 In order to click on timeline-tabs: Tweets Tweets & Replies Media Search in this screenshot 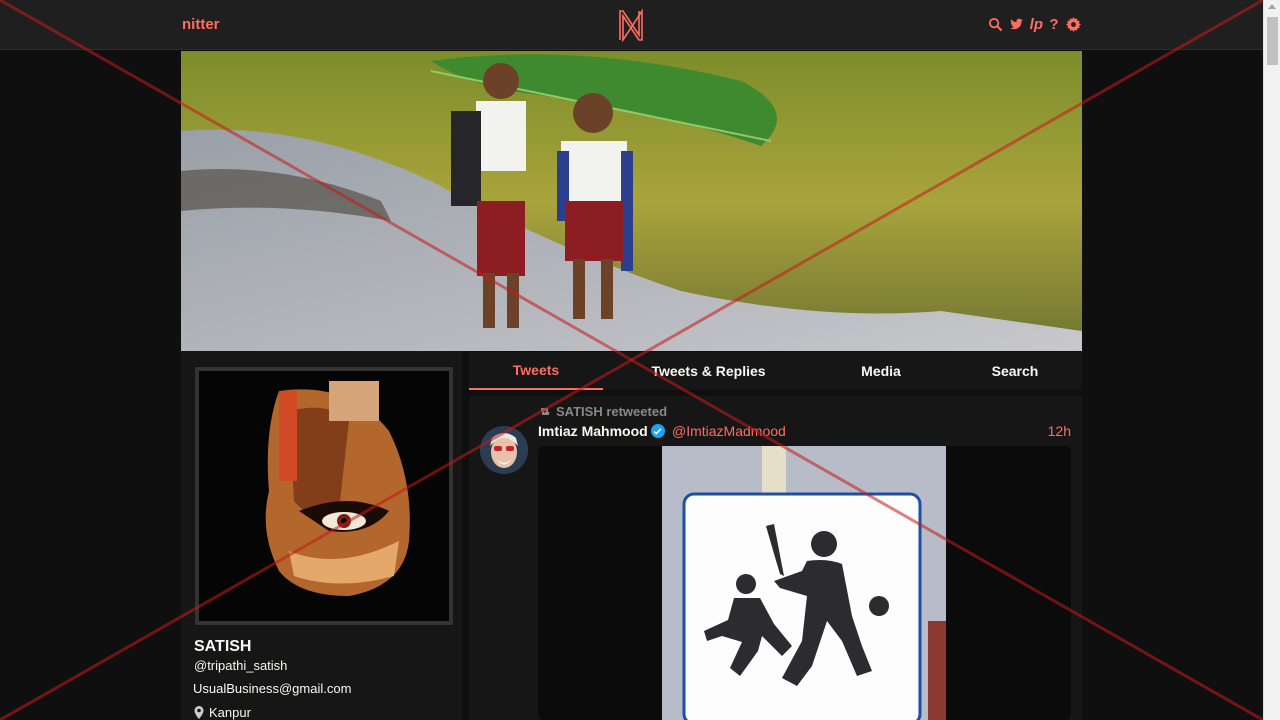, I will do `click(775, 371)`.